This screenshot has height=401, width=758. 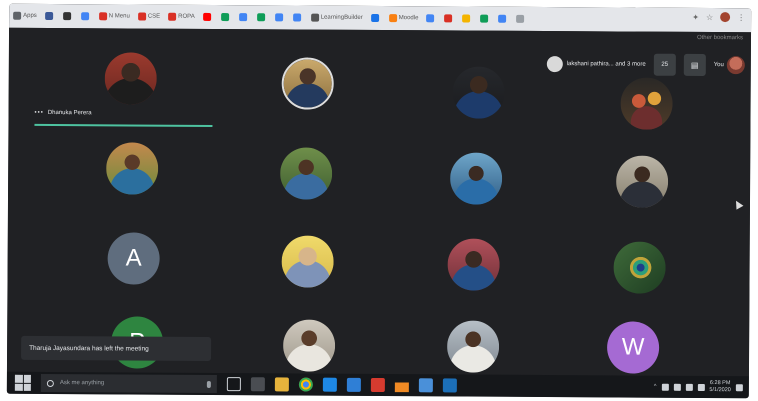 What do you see at coordinates (720, 38) in the screenshot?
I see `other-bookmarks: Other bookmarks` at bounding box center [720, 38].